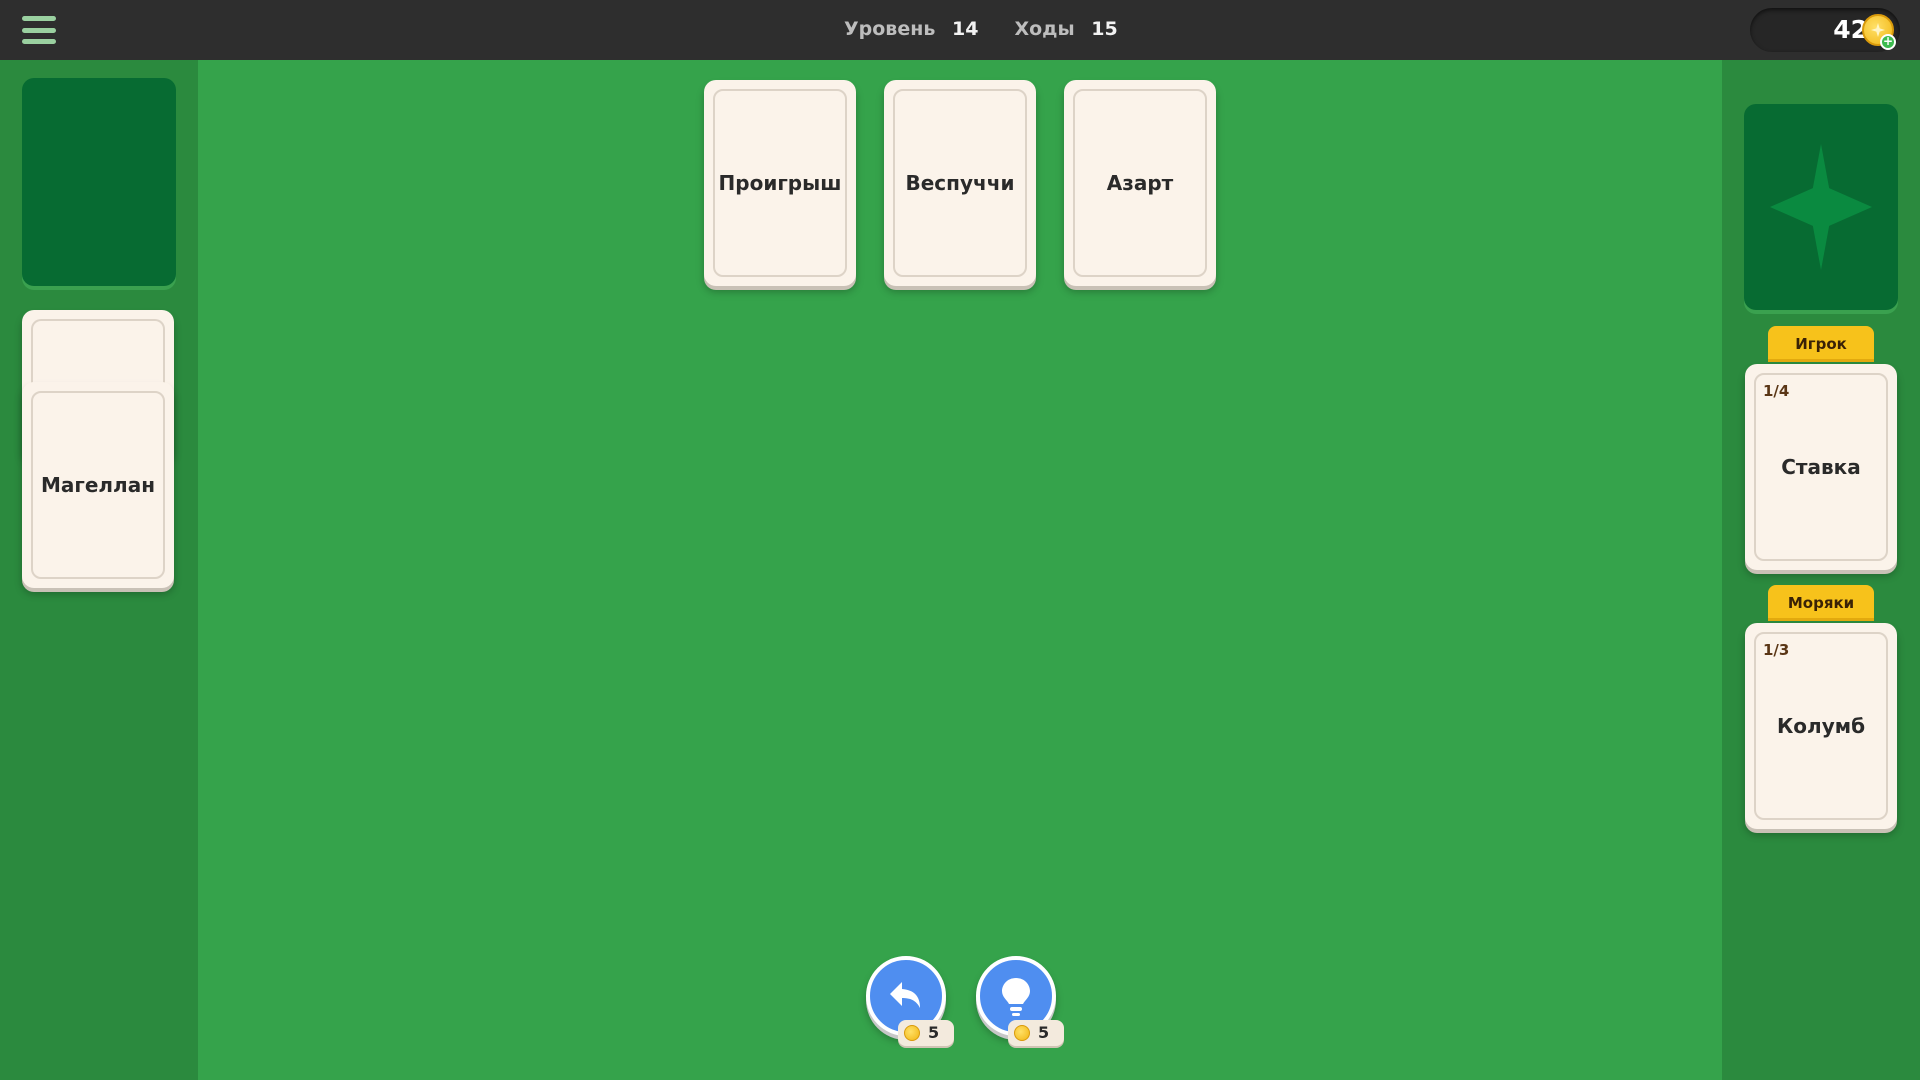 Image resolution: width=1920 pixels, height=1080 pixels. What do you see at coordinates (1850, 29) in the screenshot?
I see `coin-count: 42` at bounding box center [1850, 29].